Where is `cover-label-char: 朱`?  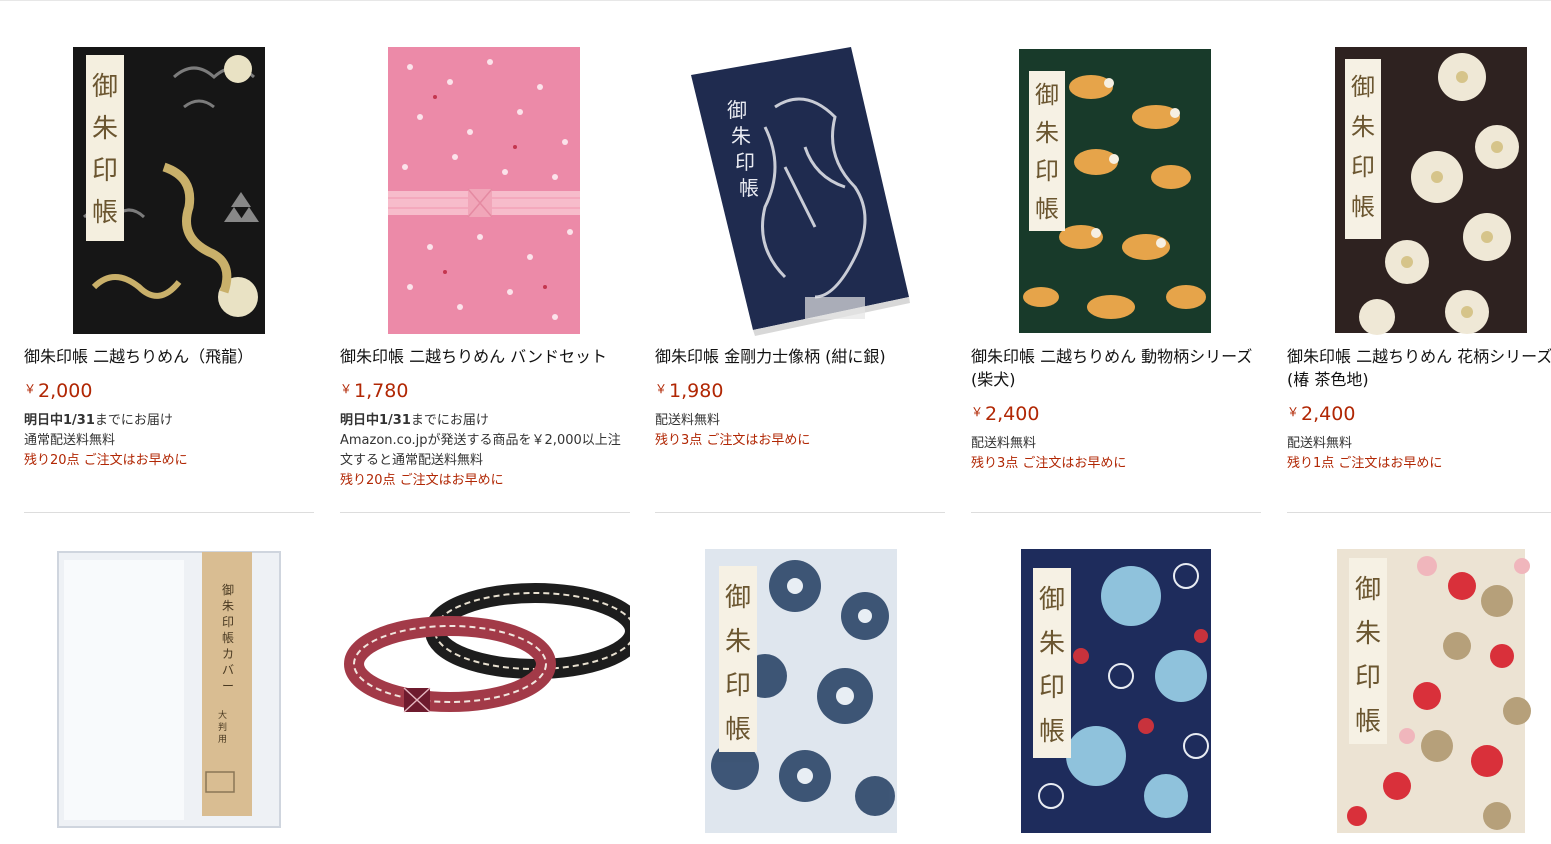 cover-label-char: 朱 is located at coordinates (228, 606).